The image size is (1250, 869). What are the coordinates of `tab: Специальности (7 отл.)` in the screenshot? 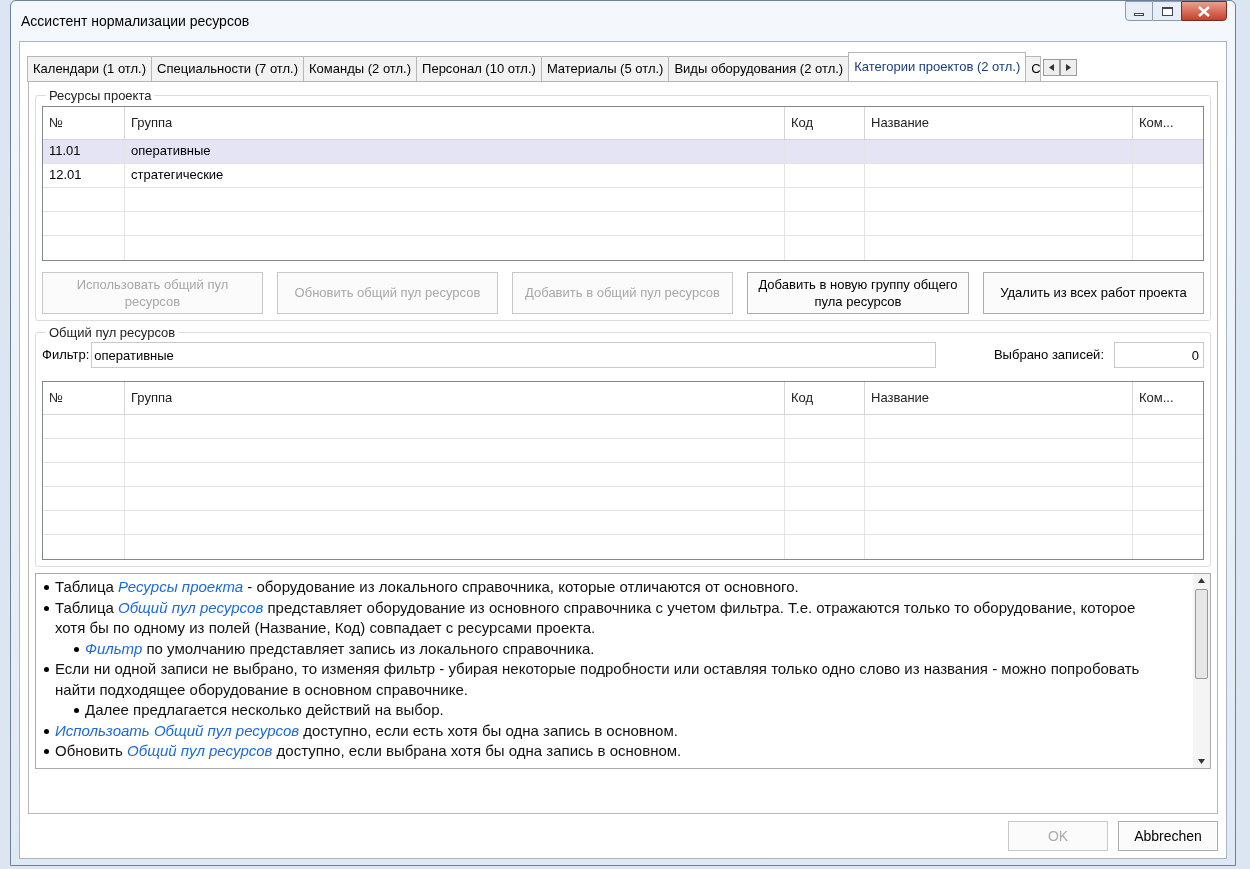 It's located at (228, 69).